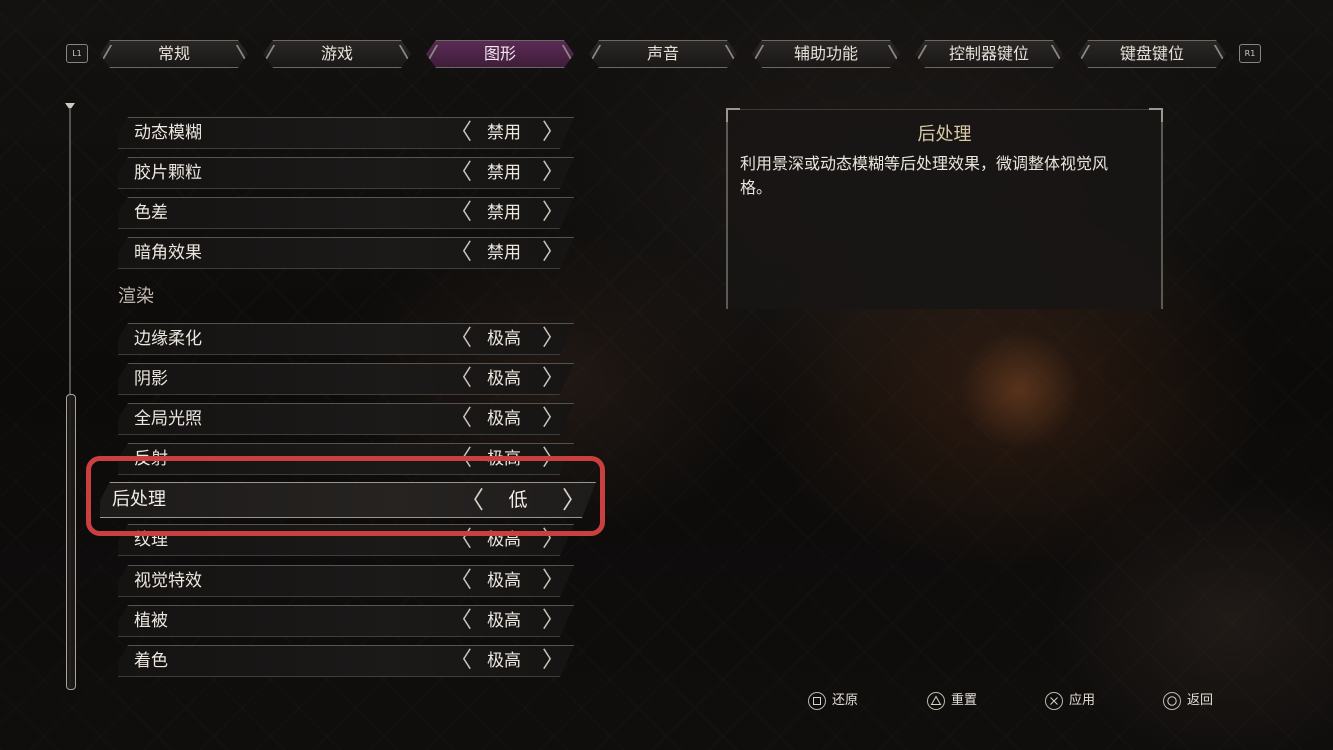  Describe the element at coordinates (151, 213) in the screenshot. I see `setting-label: 色差` at that location.